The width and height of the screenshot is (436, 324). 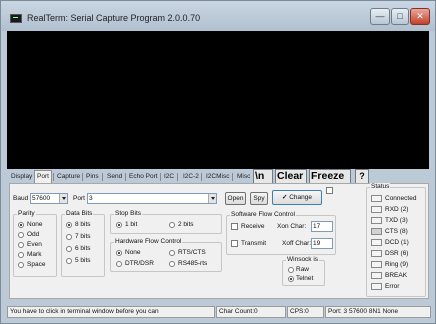 What do you see at coordinates (114, 176) in the screenshot?
I see `tab-send: Send` at bounding box center [114, 176].